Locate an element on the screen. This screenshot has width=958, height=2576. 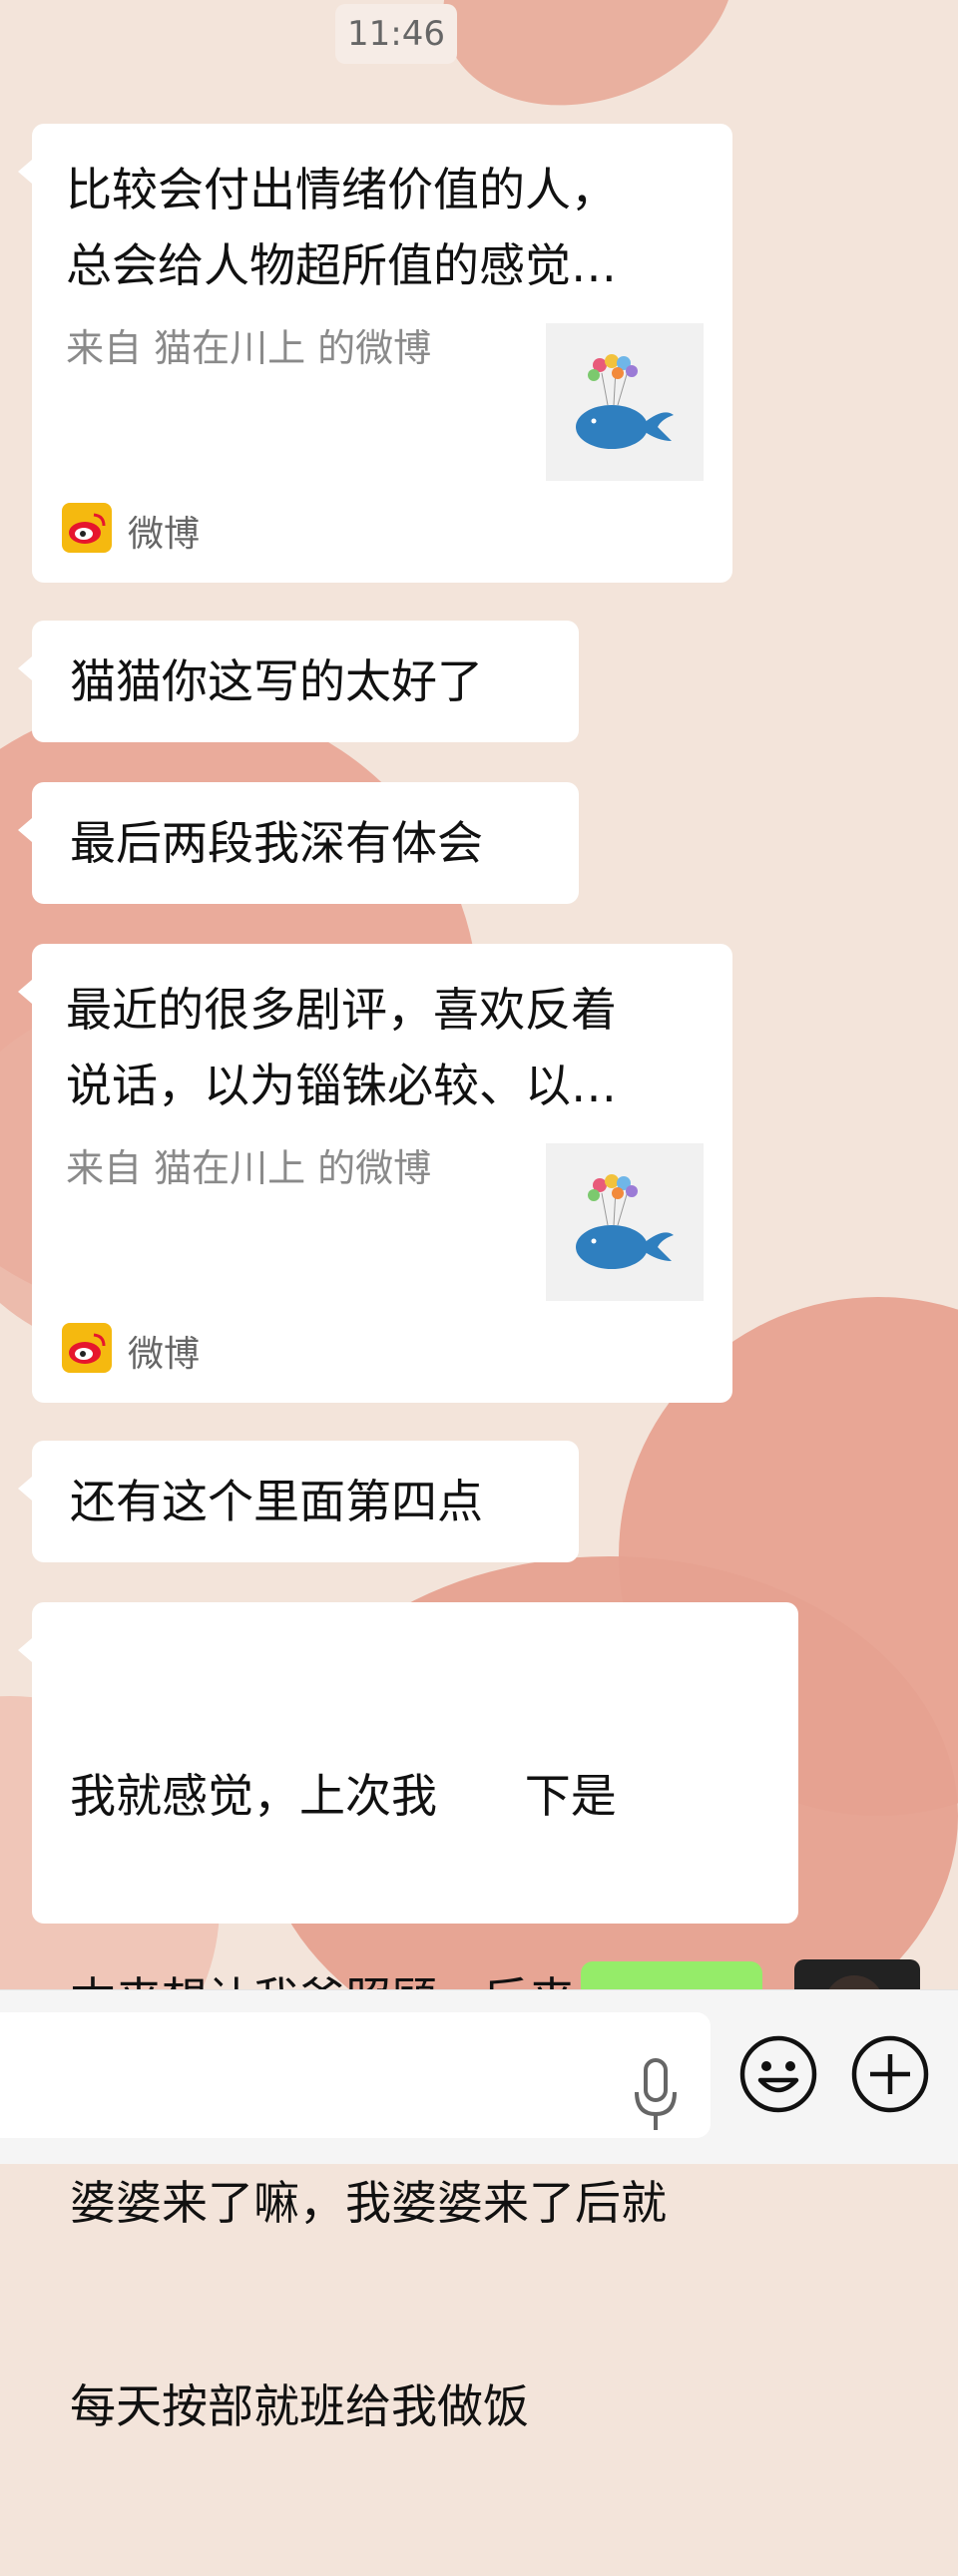
message-timestamp: 11:46 is located at coordinates (396, 34).